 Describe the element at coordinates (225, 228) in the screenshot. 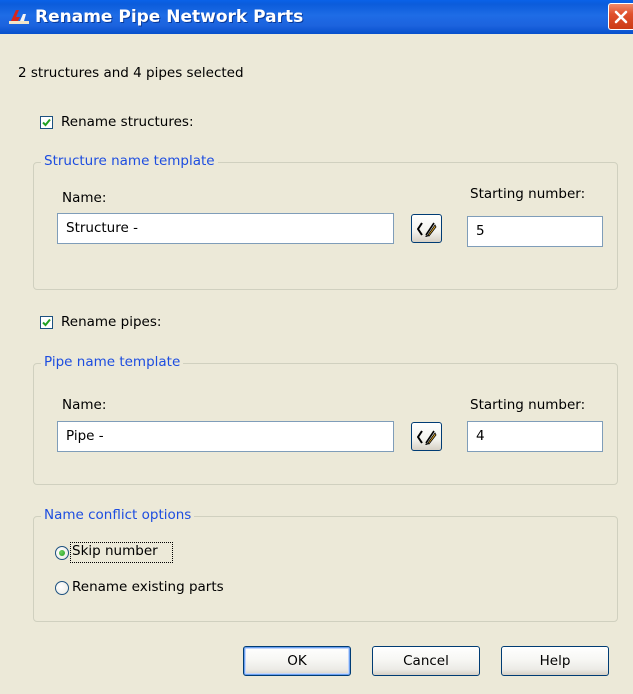

I see `structure-name-input: Structure -` at that location.